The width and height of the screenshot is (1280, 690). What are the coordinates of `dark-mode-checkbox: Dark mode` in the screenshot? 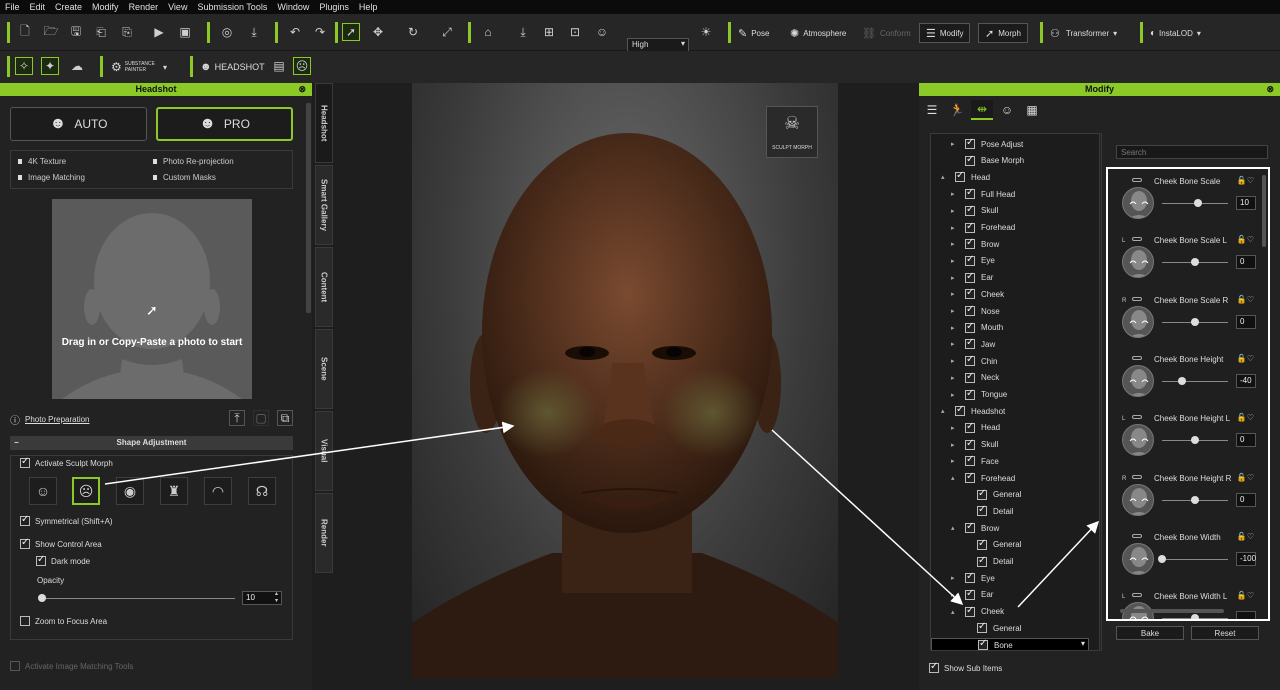 It's located at (63, 560).